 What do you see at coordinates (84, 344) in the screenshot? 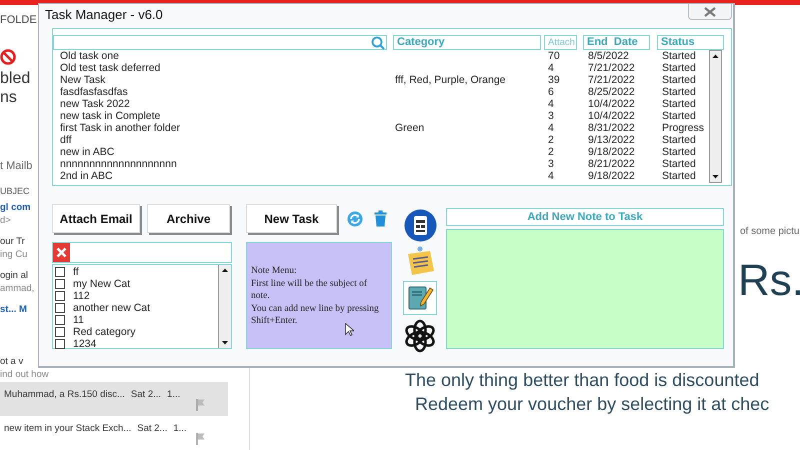
I see `category-label: 1234` at bounding box center [84, 344].